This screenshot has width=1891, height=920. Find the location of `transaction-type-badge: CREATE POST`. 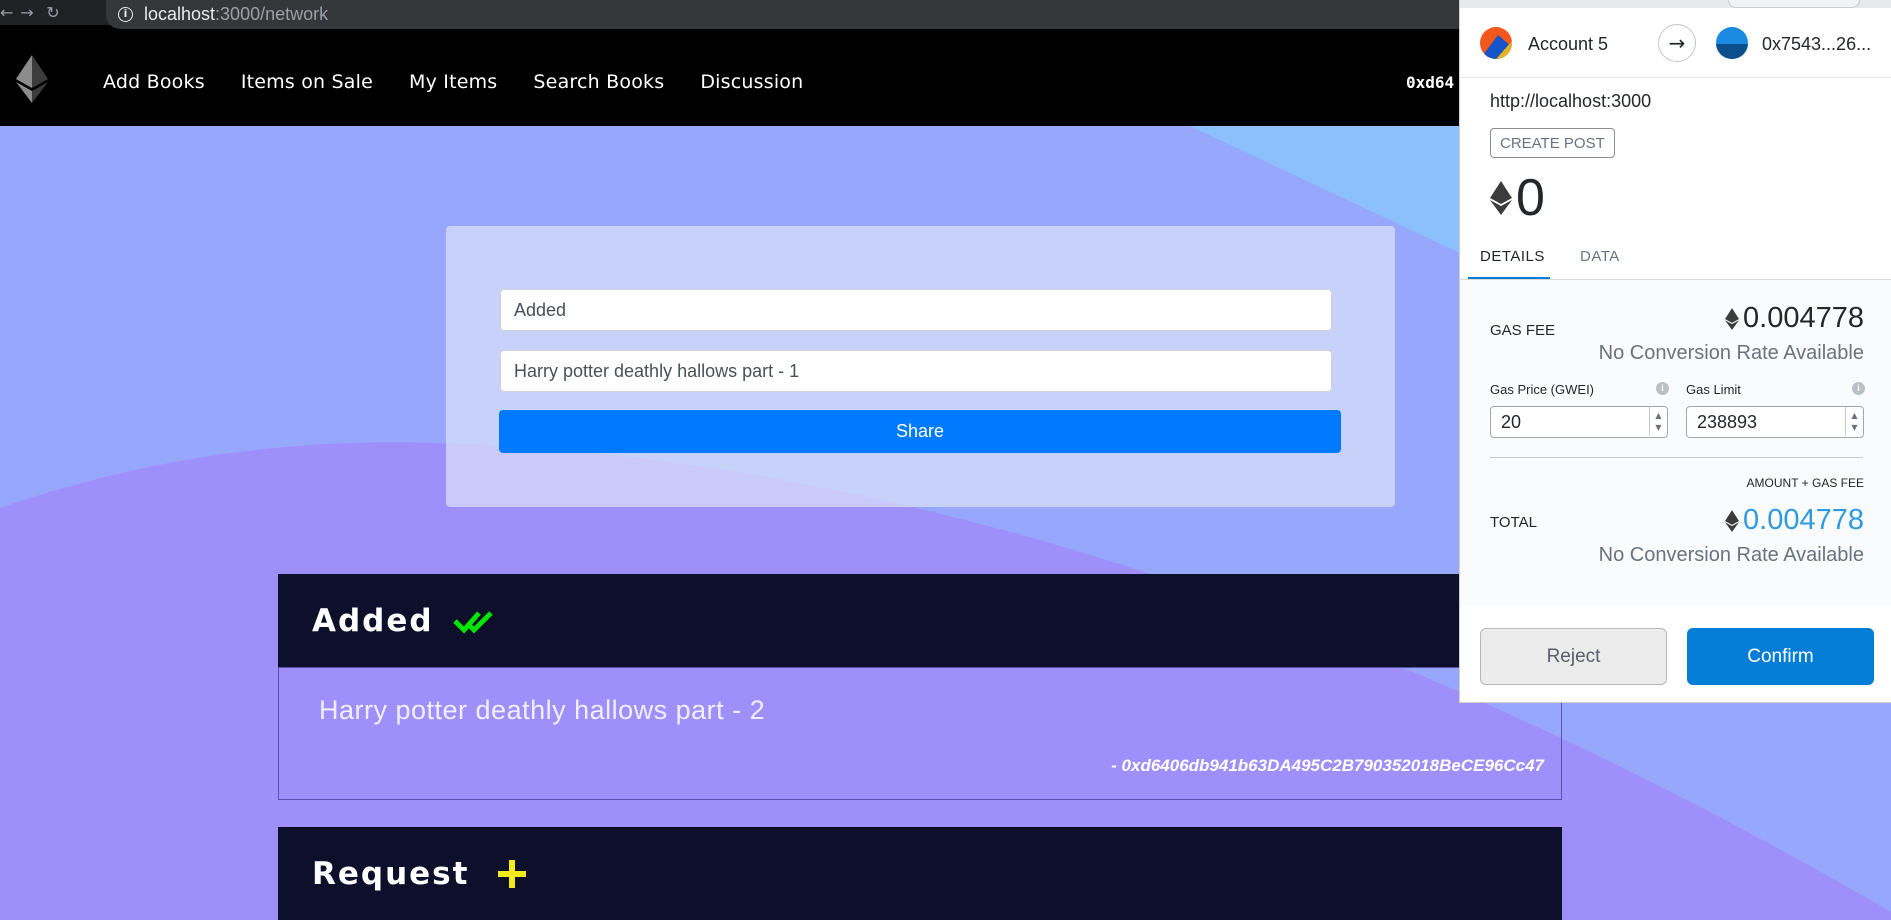

transaction-type-badge: CREATE POST is located at coordinates (1552, 143).